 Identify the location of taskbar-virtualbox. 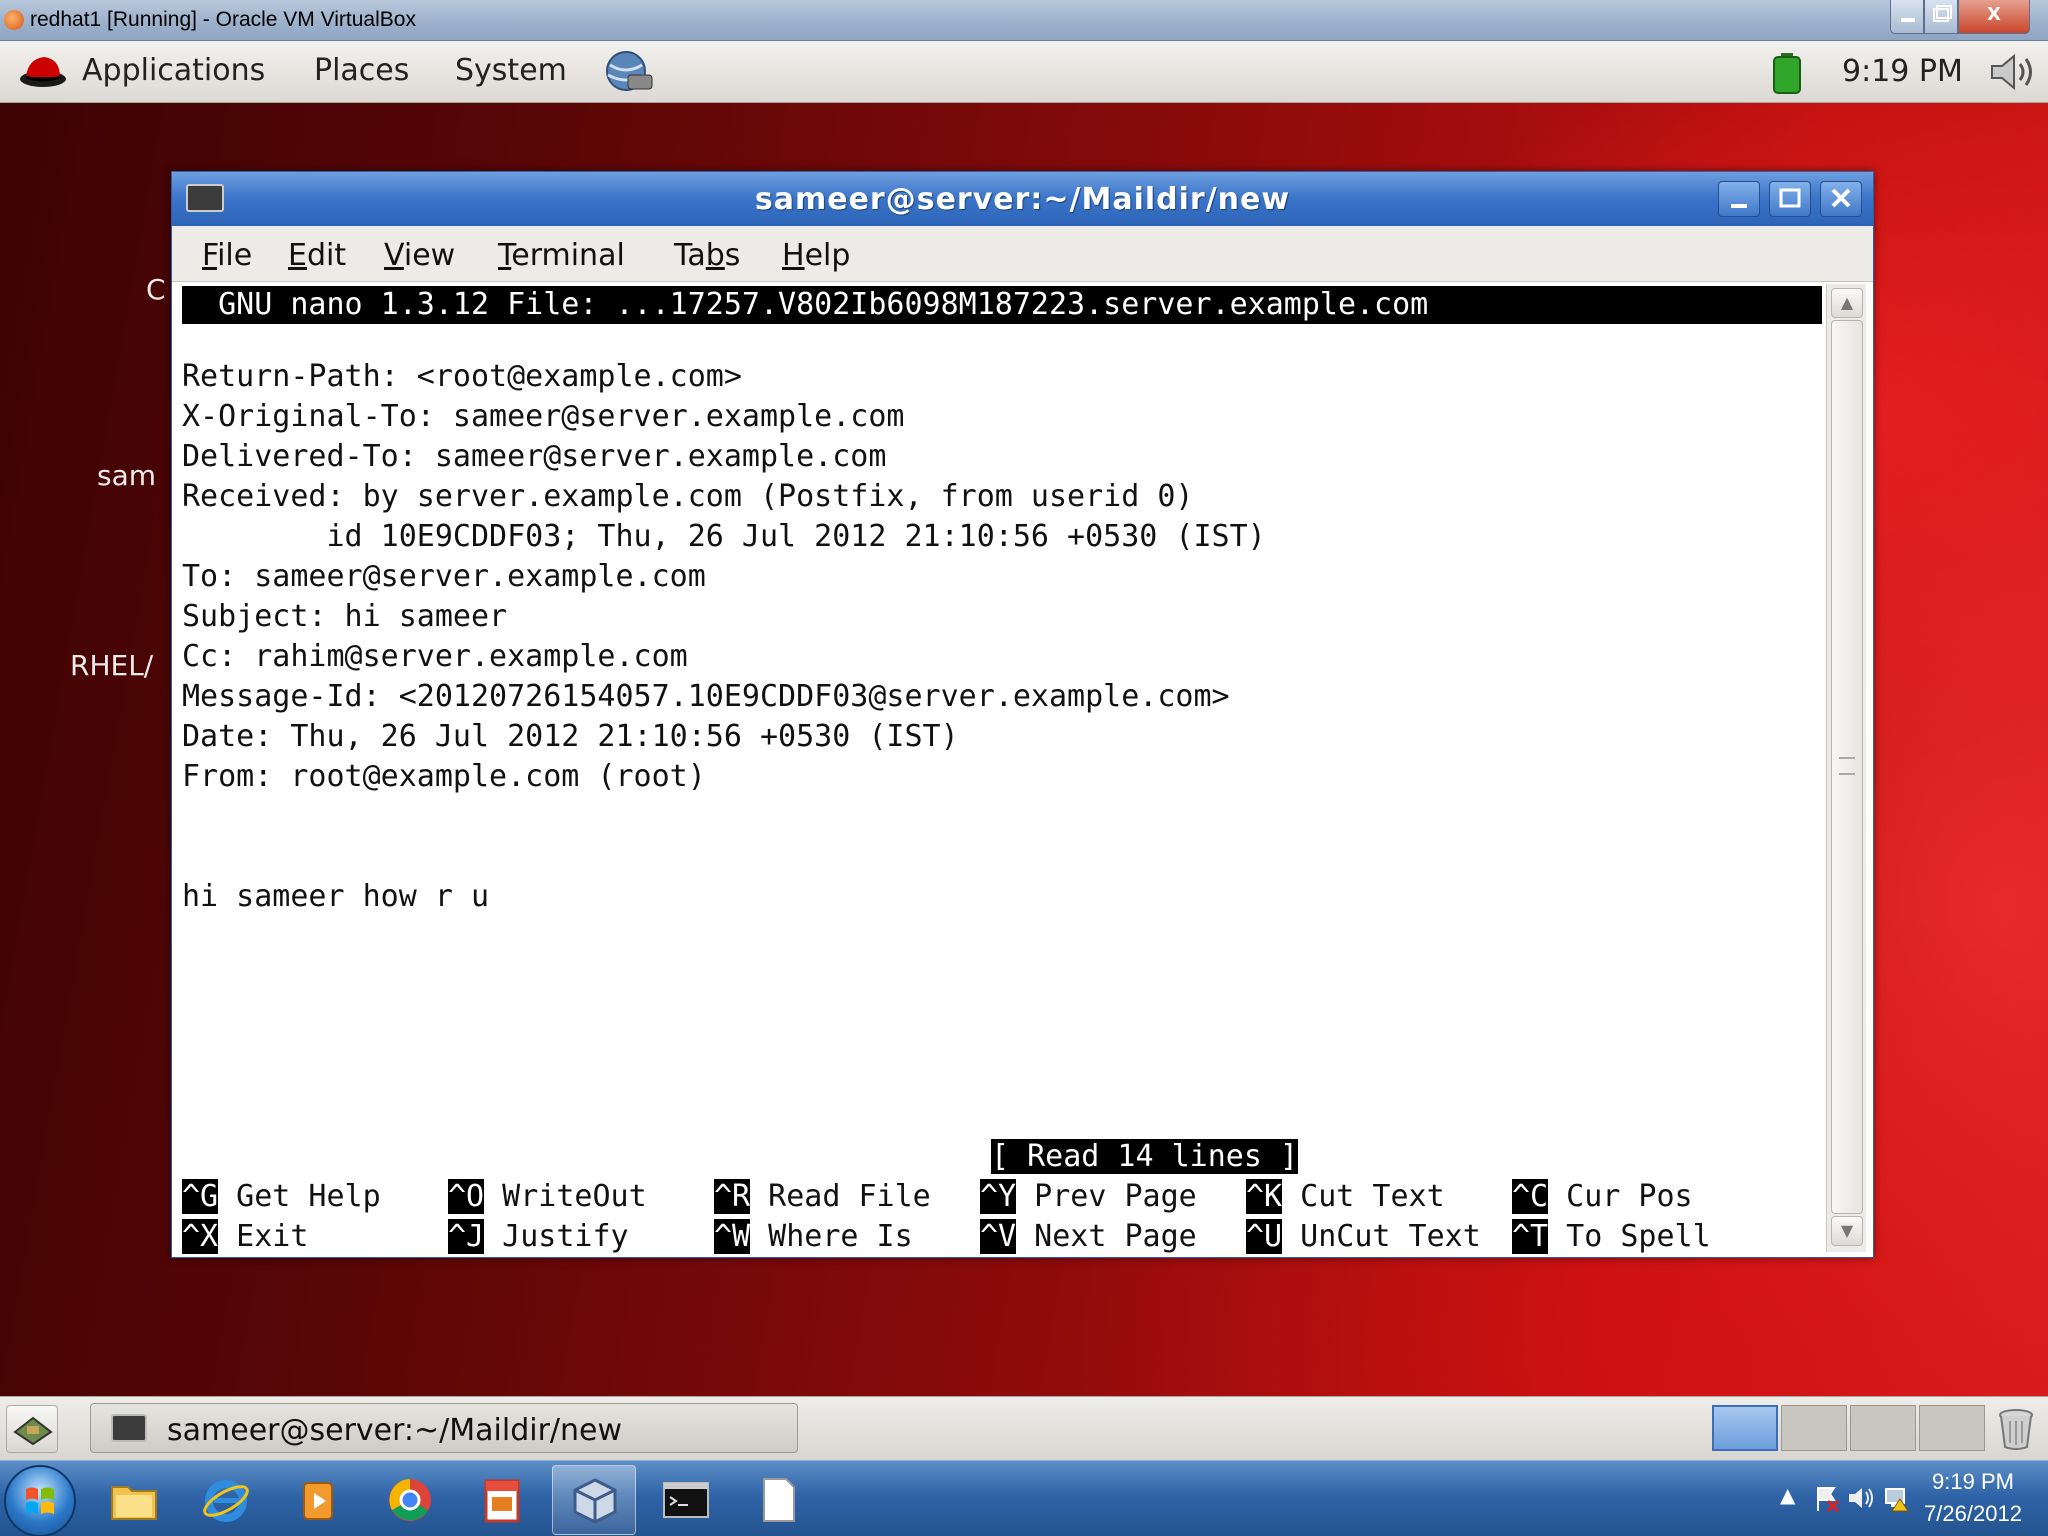
(594, 1500).